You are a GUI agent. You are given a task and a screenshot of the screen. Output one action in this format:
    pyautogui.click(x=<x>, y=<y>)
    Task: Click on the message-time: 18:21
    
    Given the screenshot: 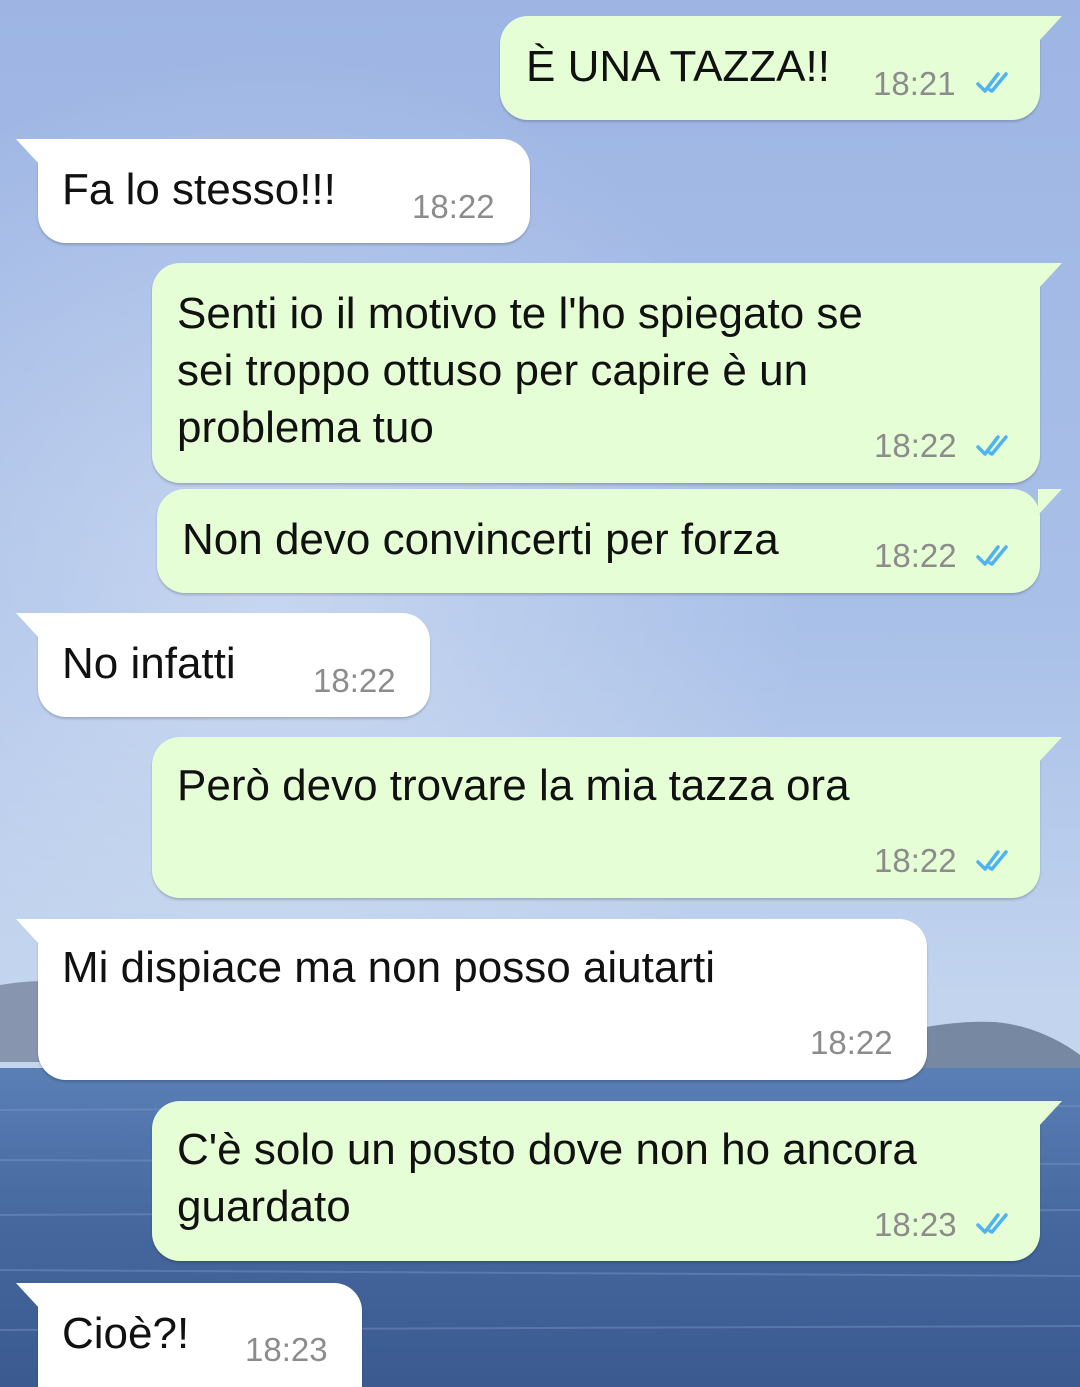 What is the action you would take?
    pyautogui.click(x=914, y=83)
    